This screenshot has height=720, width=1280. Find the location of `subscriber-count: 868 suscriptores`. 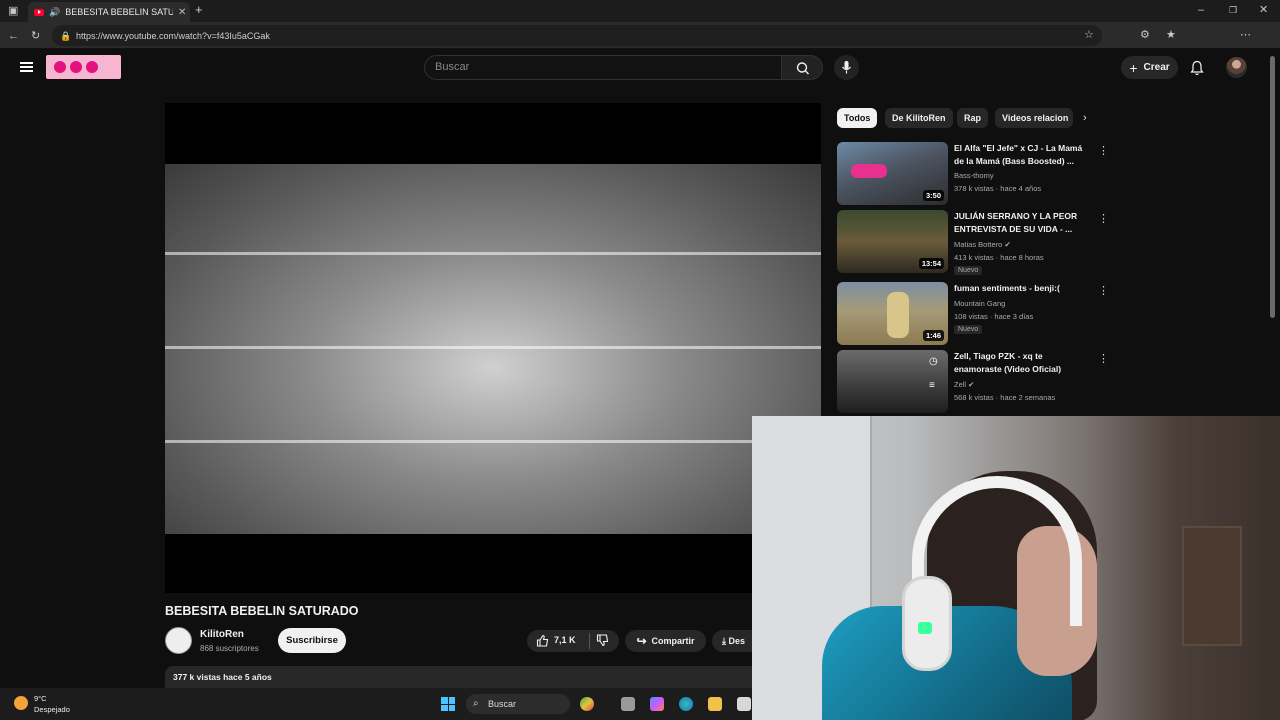

subscriber-count: 868 suscriptores is located at coordinates (229, 648).